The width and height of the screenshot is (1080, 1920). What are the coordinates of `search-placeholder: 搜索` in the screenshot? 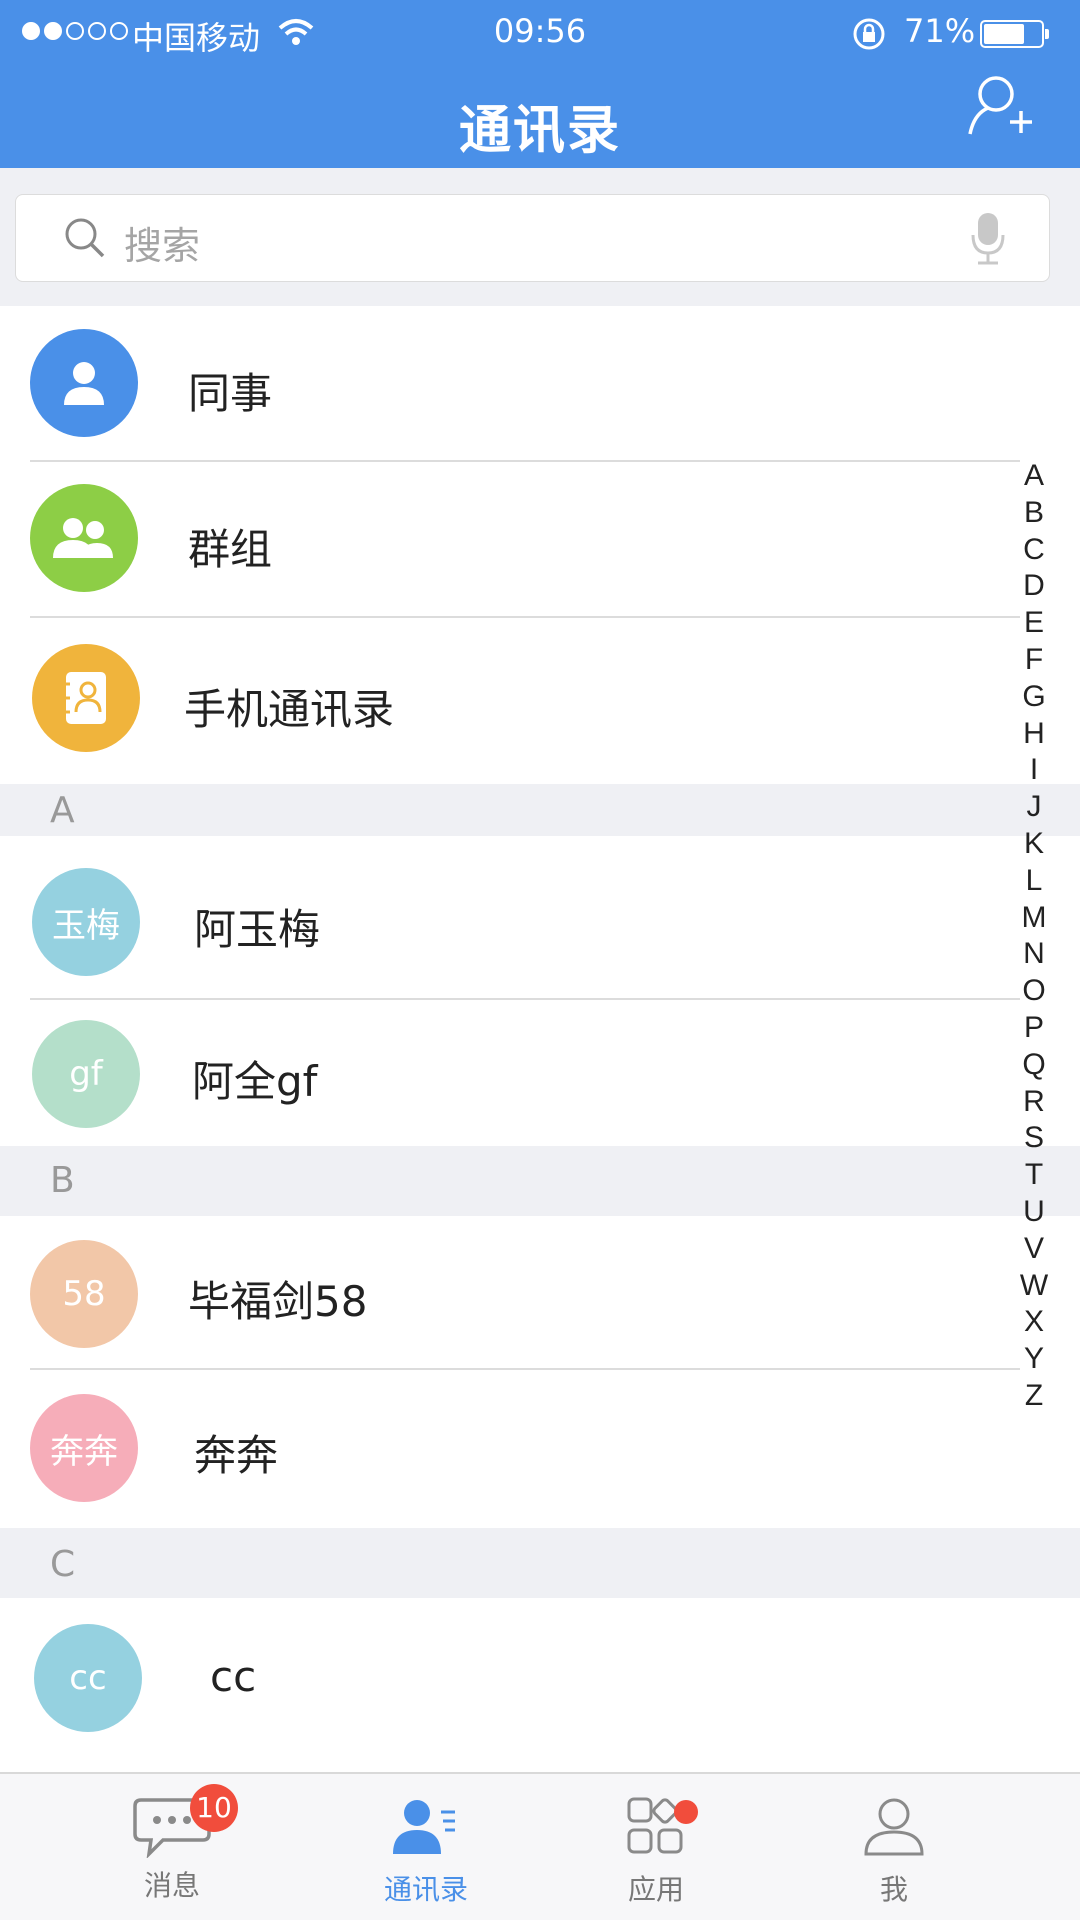 It's located at (162, 246).